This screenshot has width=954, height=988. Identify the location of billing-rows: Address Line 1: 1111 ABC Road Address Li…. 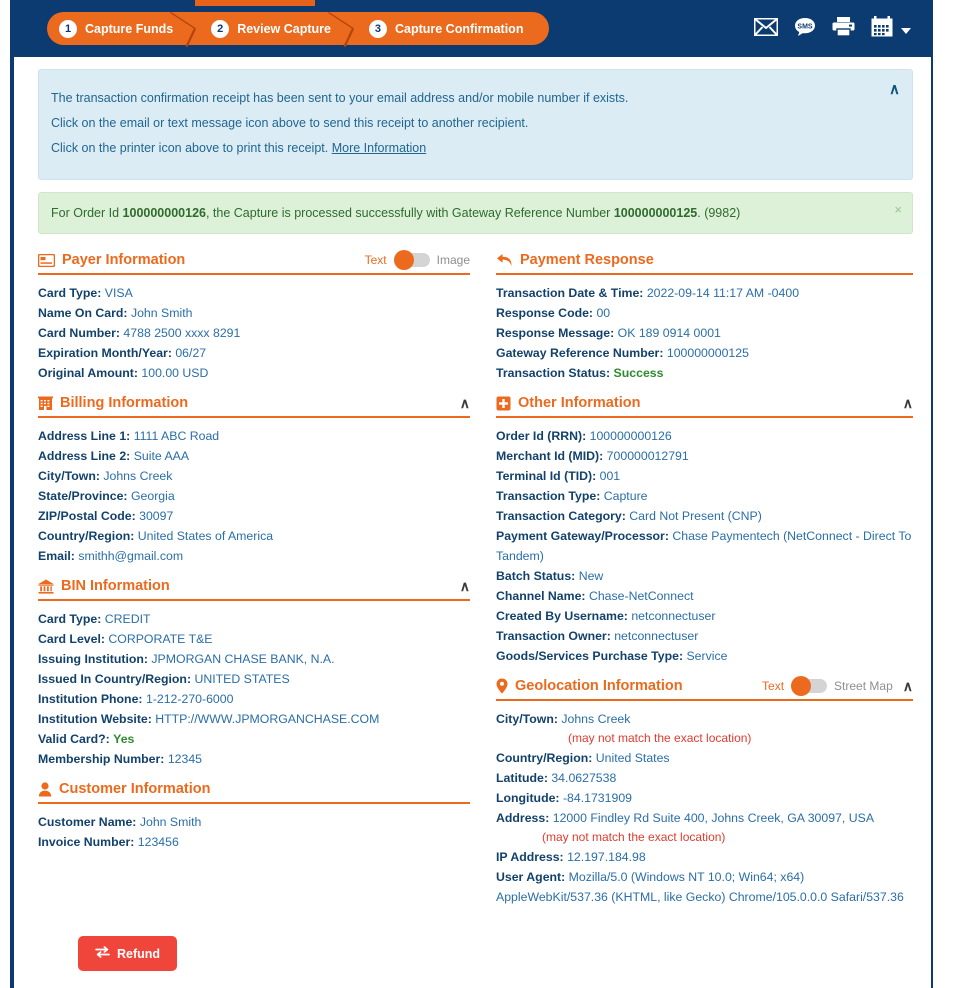
(254, 501).